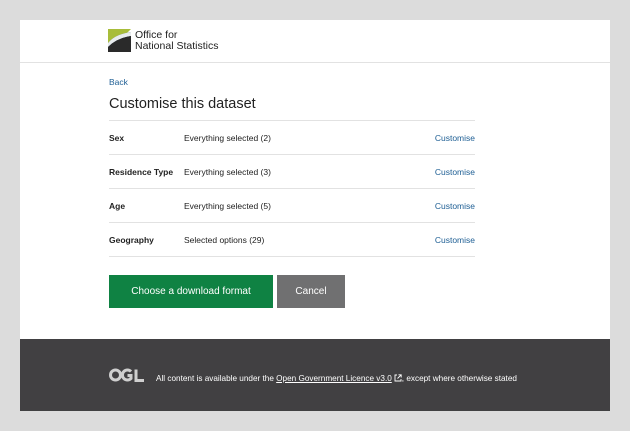 This screenshot has height=431, width=630. I want to click on customise-age-link: Customise, so click(455, 206).